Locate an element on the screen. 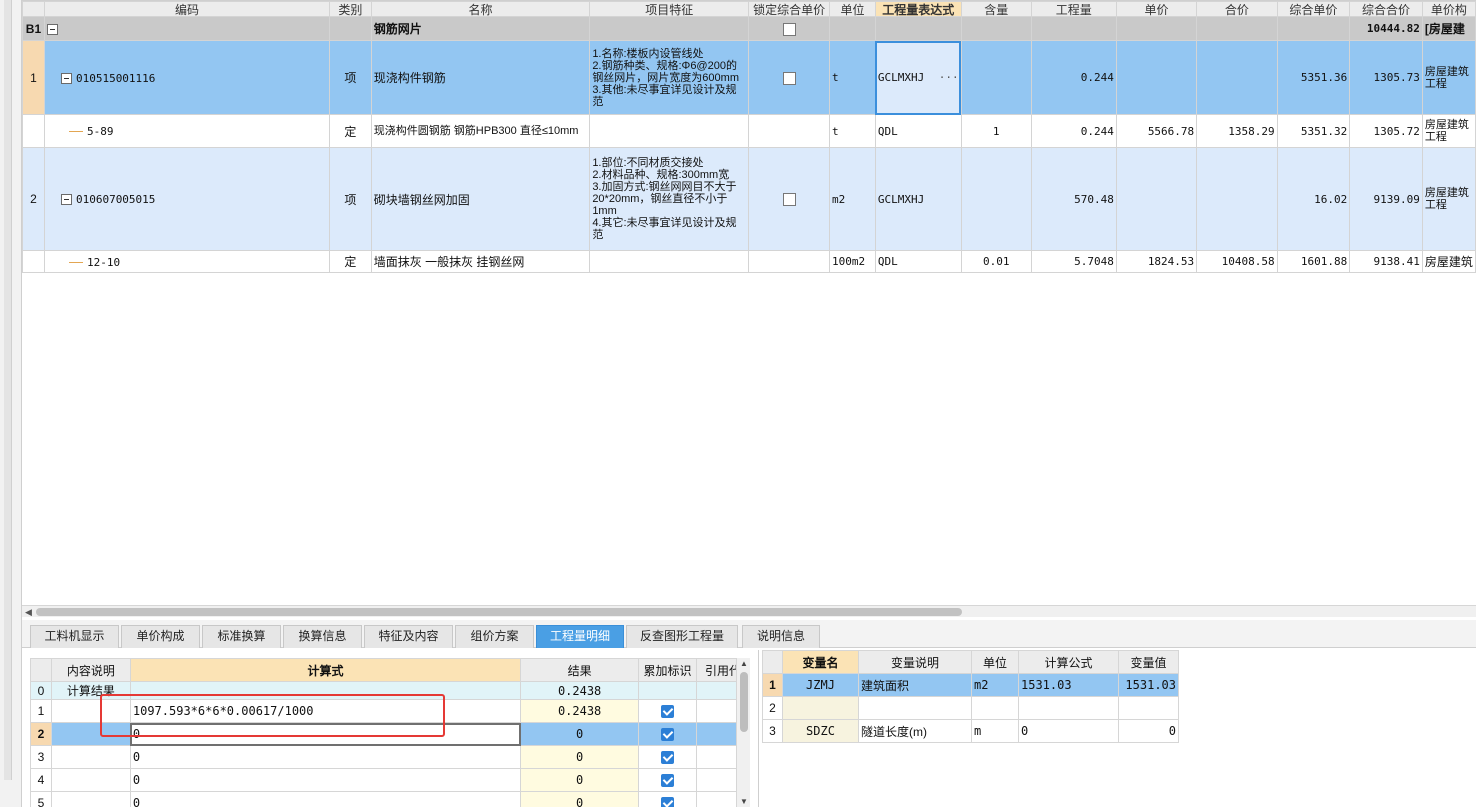 This screenshot has width=1476, height=807. var-name: JZMJ is located at coordinates (820, 685).